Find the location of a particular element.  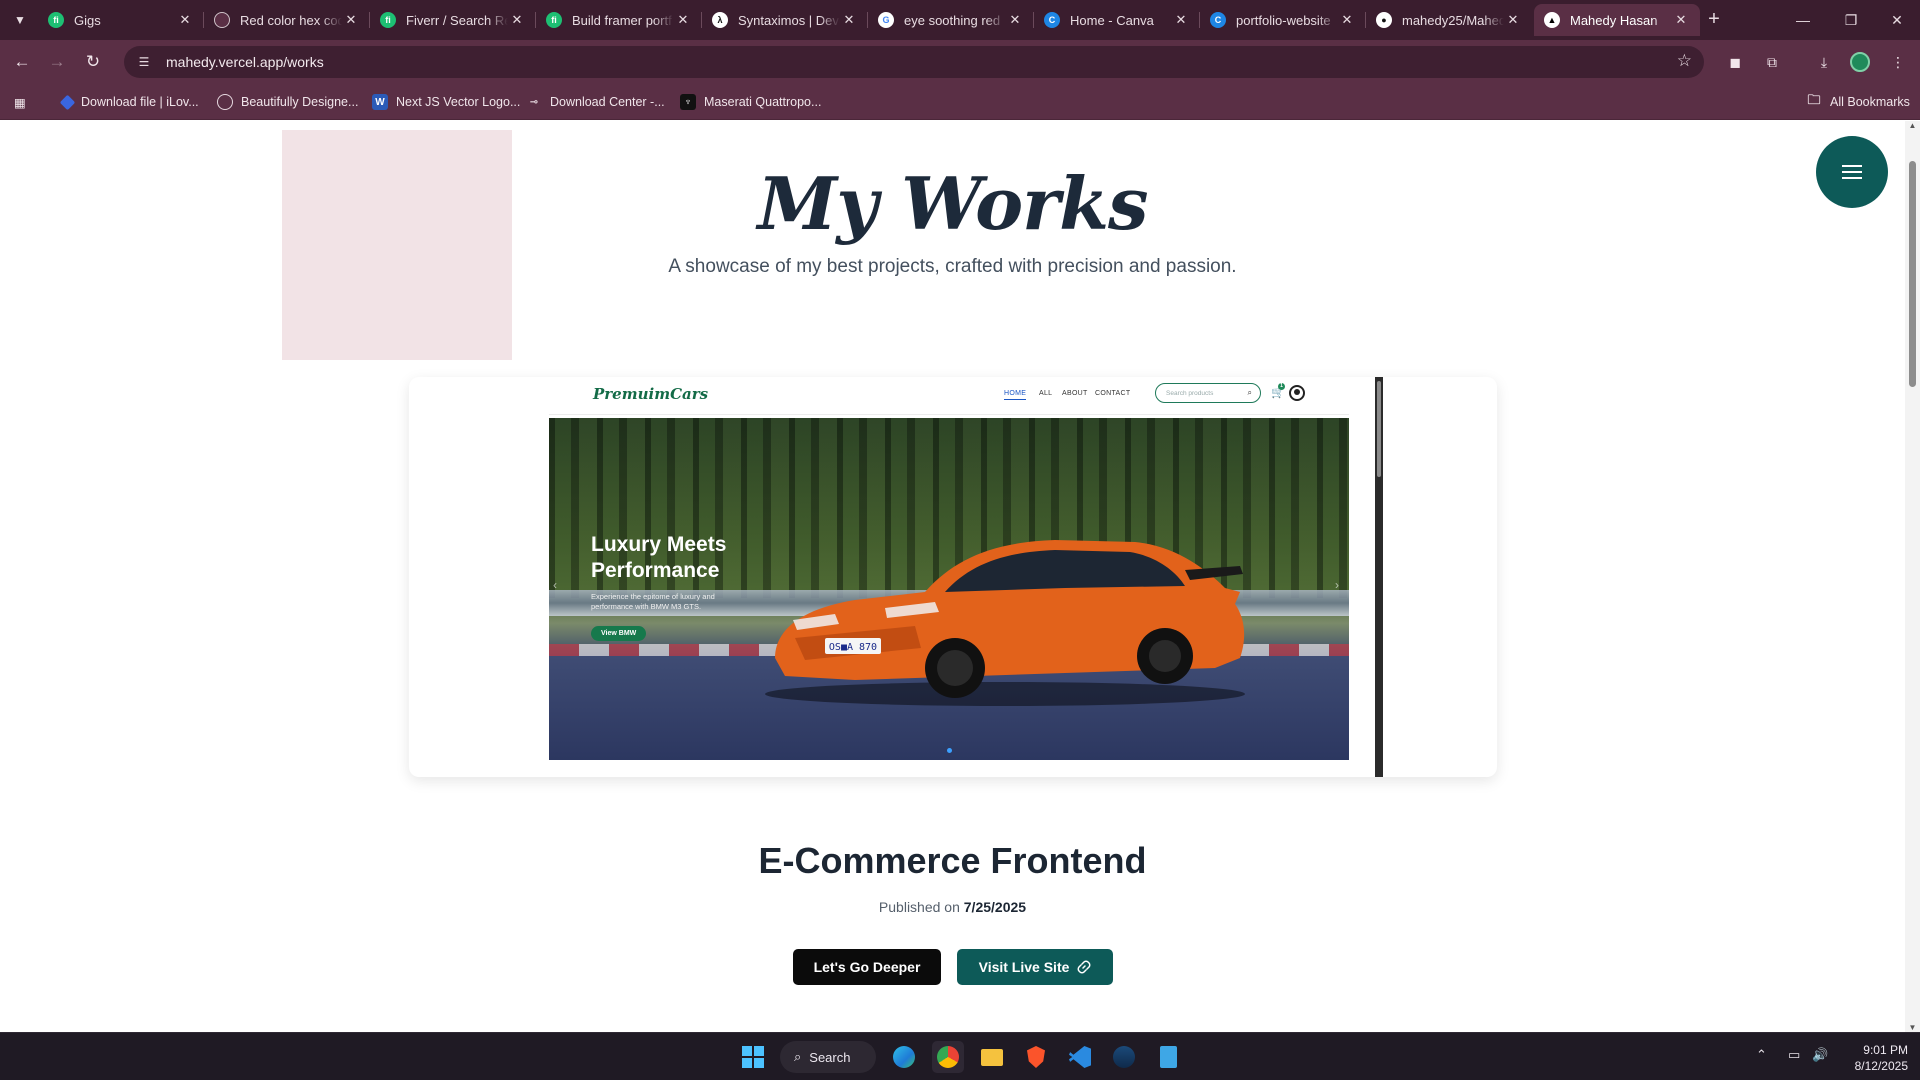

published-line: Published on 7/25/2025 is located at coordinates (952, 907).